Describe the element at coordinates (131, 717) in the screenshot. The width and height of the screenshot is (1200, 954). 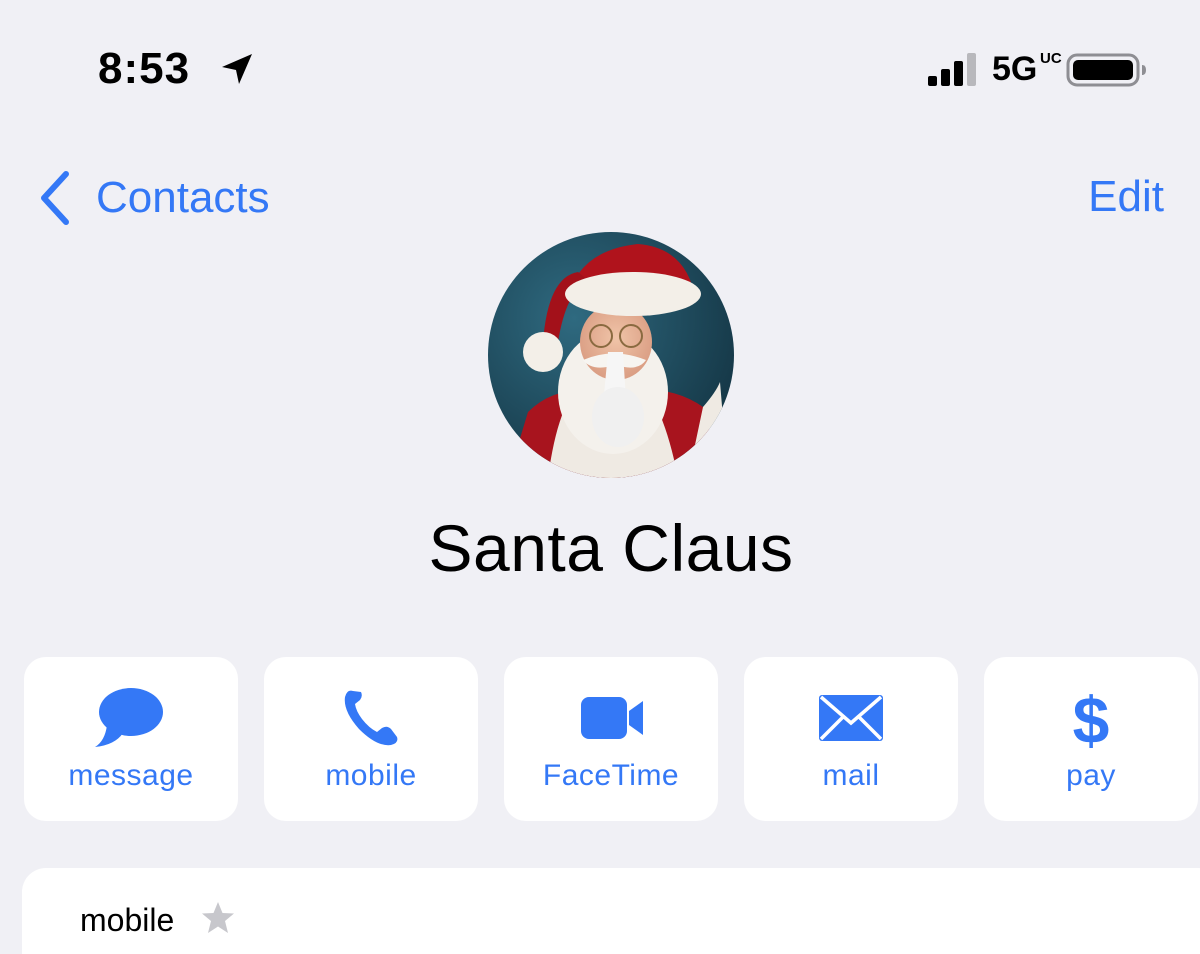
I see `message-bubble-icon` at that location.